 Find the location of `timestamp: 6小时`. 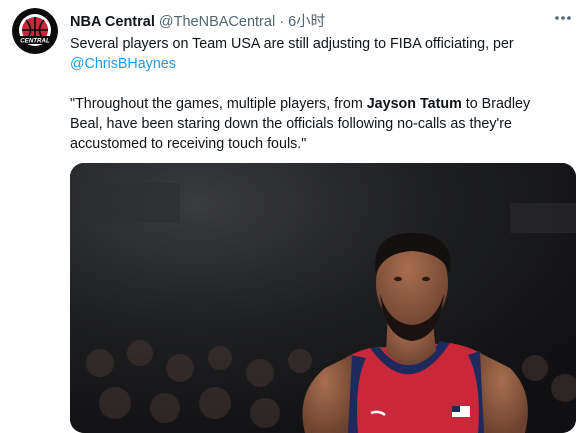

timestamp: 6小时 is located at coordinates (306, 22).